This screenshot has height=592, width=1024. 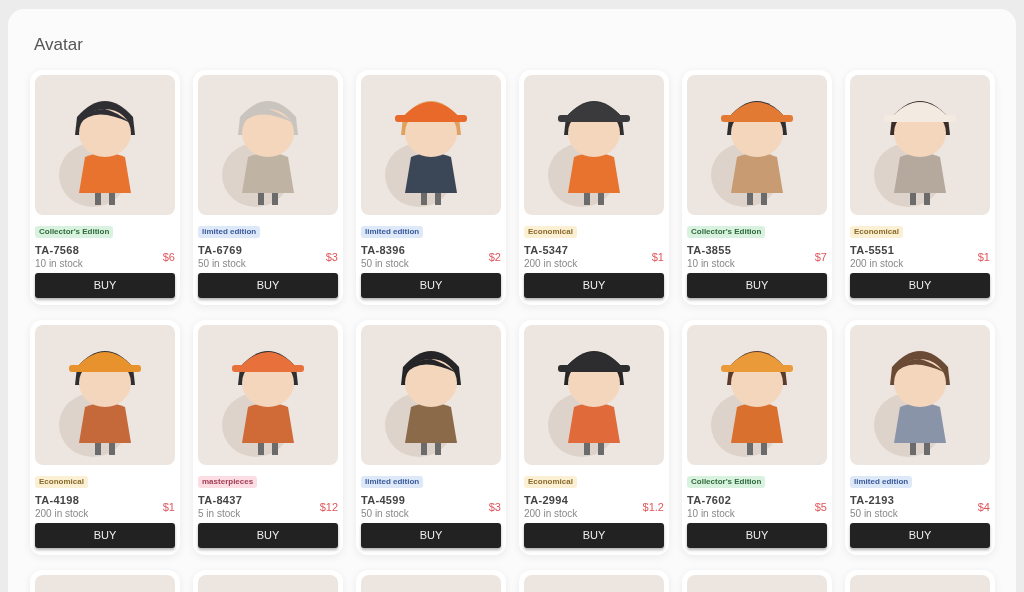 I want to click on price: $6, so click(x=168, y=257).